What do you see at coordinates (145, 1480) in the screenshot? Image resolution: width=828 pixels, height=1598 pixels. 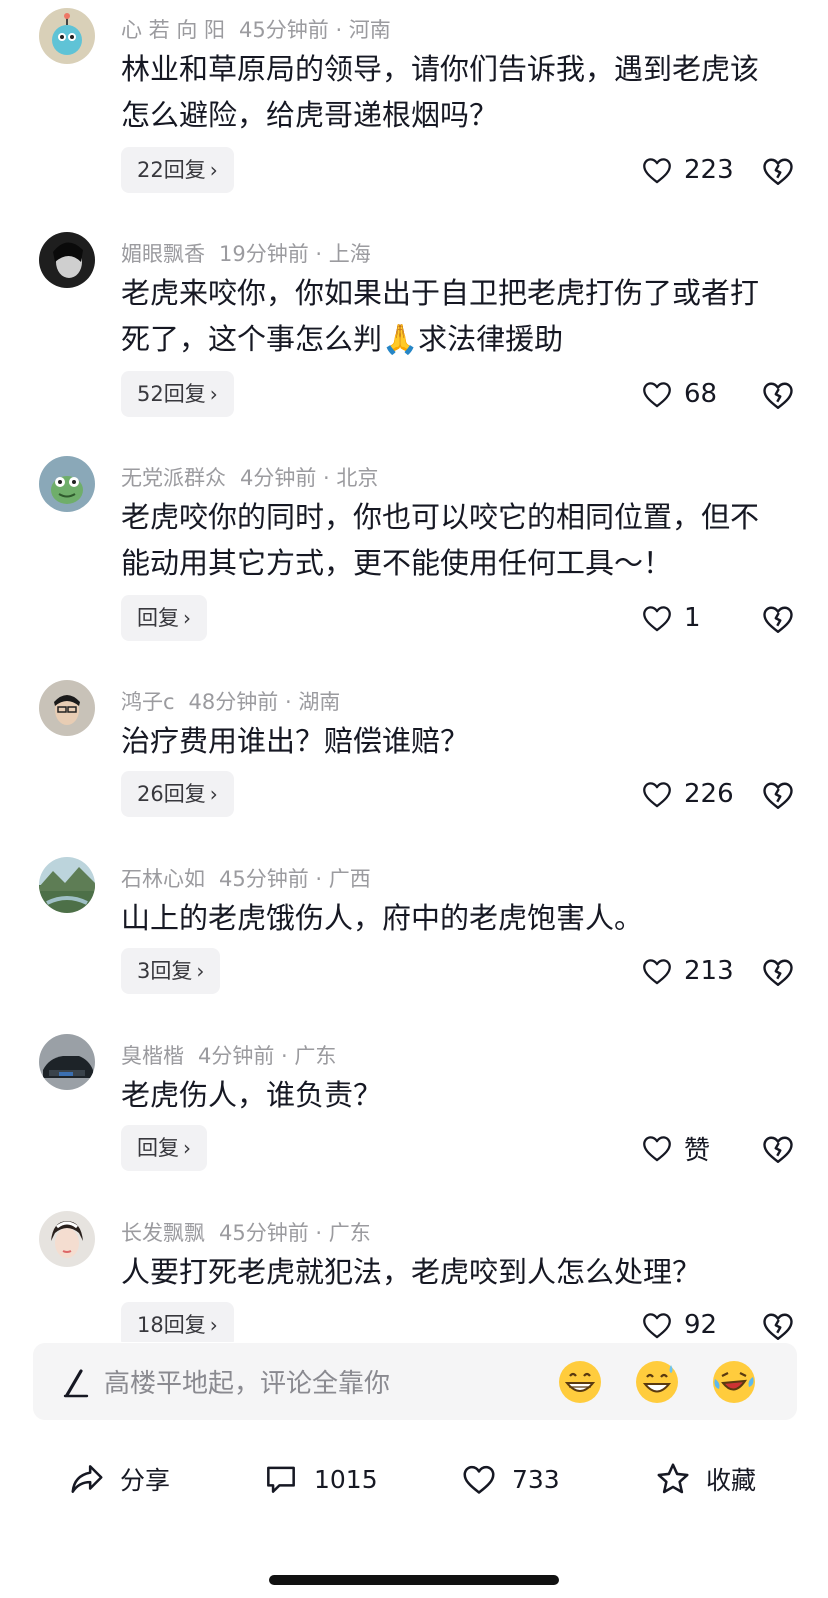 I see `share-label: 分享` at bounding box center [145, 1480].